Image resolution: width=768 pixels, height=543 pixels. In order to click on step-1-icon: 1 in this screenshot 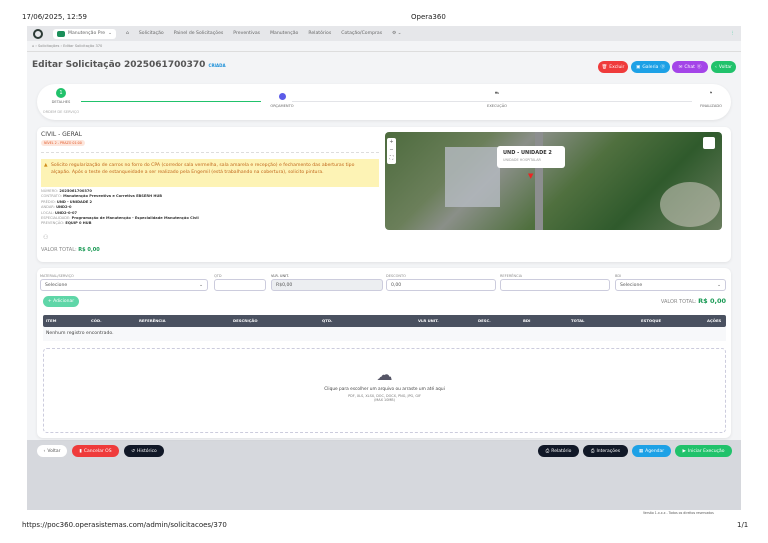, I will do `click(61, 93)`.